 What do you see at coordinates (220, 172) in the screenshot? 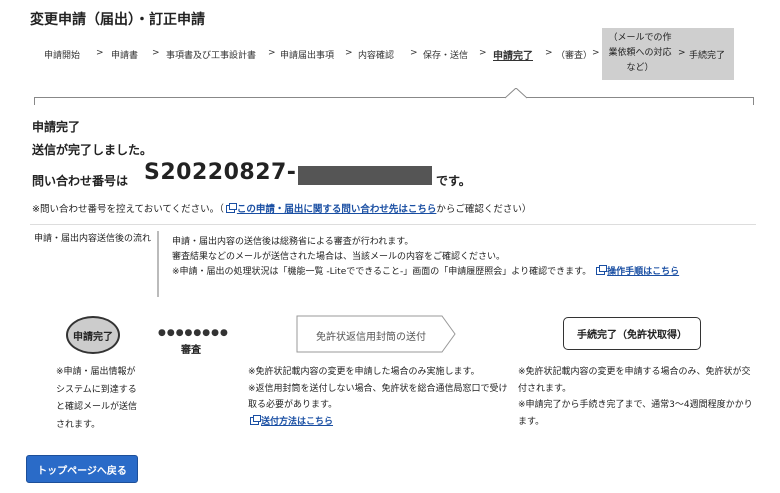
I see `inquiry-number: S20220827-` at bounding box center [220, 172].